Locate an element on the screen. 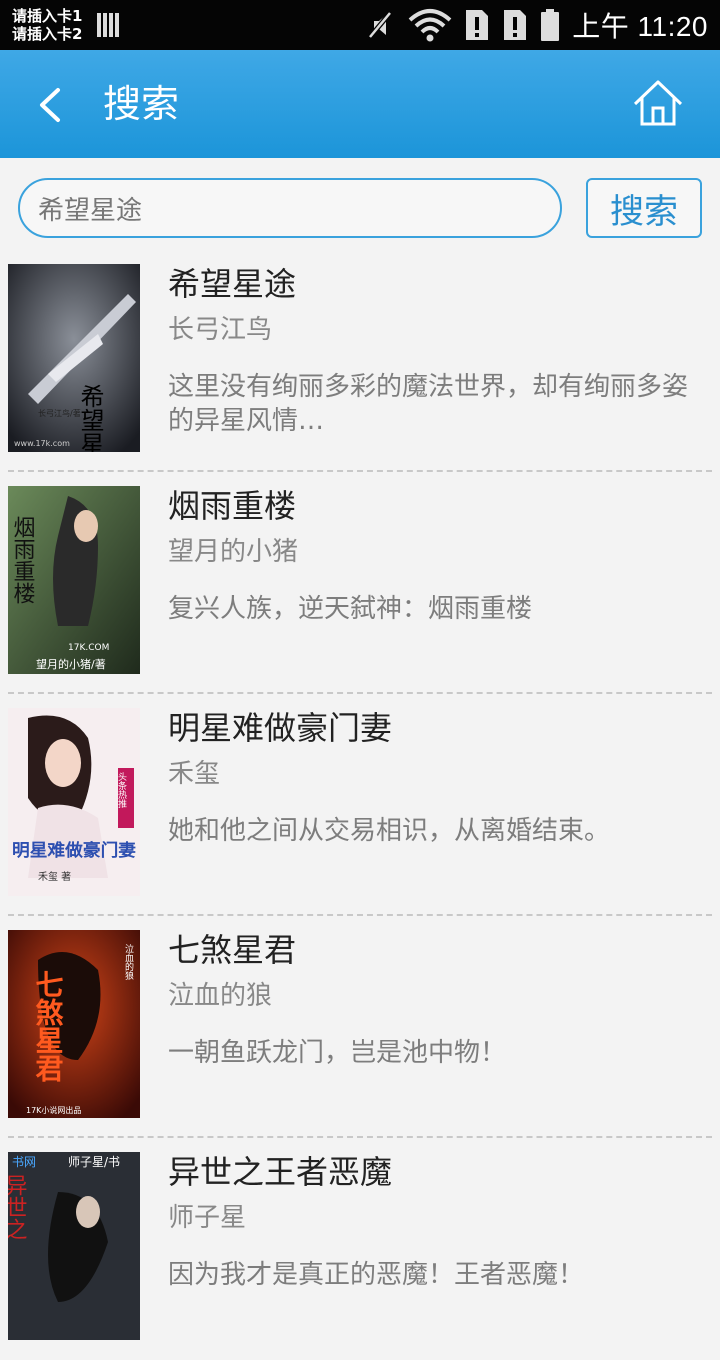 This screenshot has height=1360, width=720. cover-mark-text: 头条热推 is located at coordinates (121, 790).